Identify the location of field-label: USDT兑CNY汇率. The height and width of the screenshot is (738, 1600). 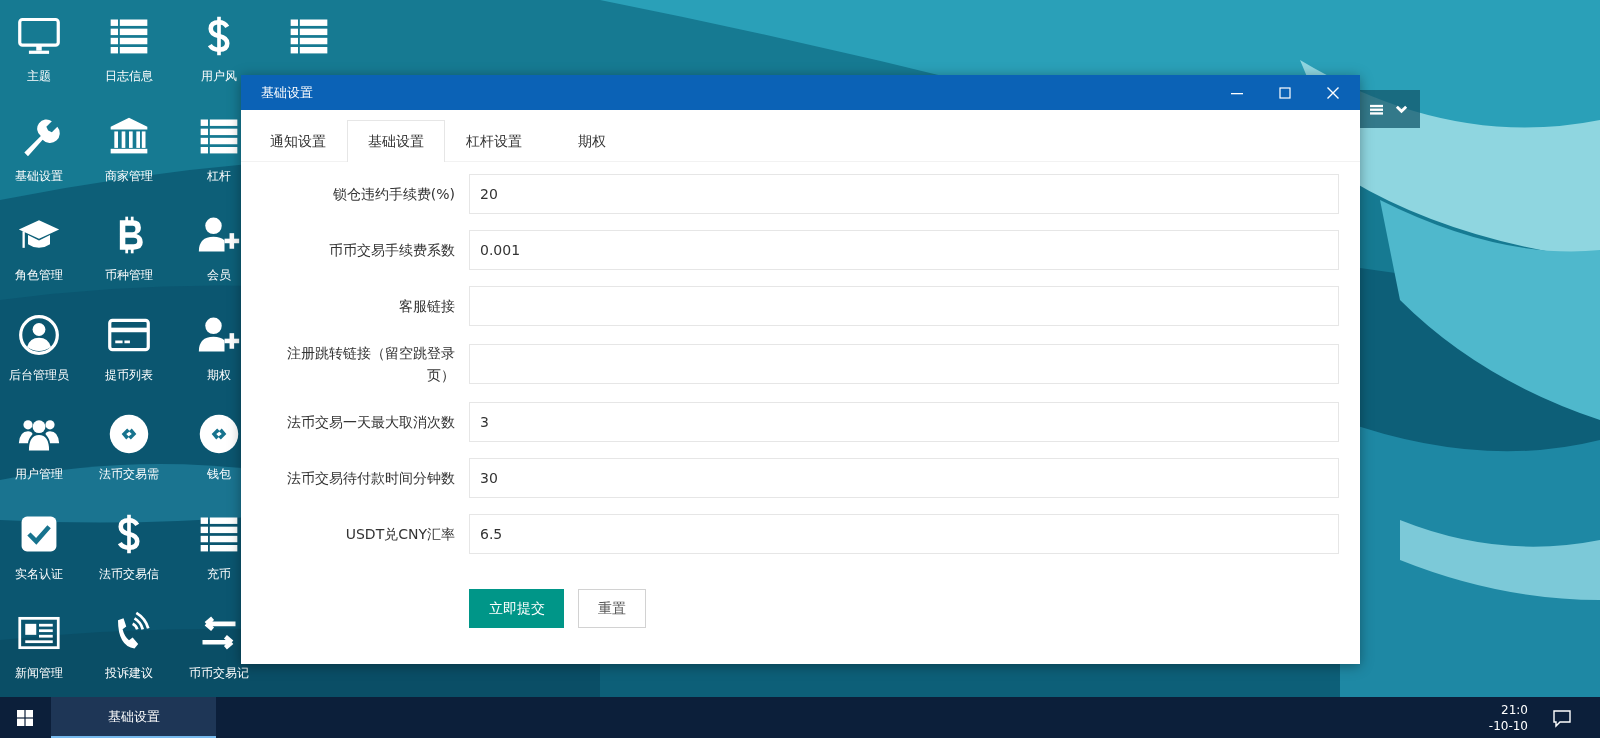
(400, 534).